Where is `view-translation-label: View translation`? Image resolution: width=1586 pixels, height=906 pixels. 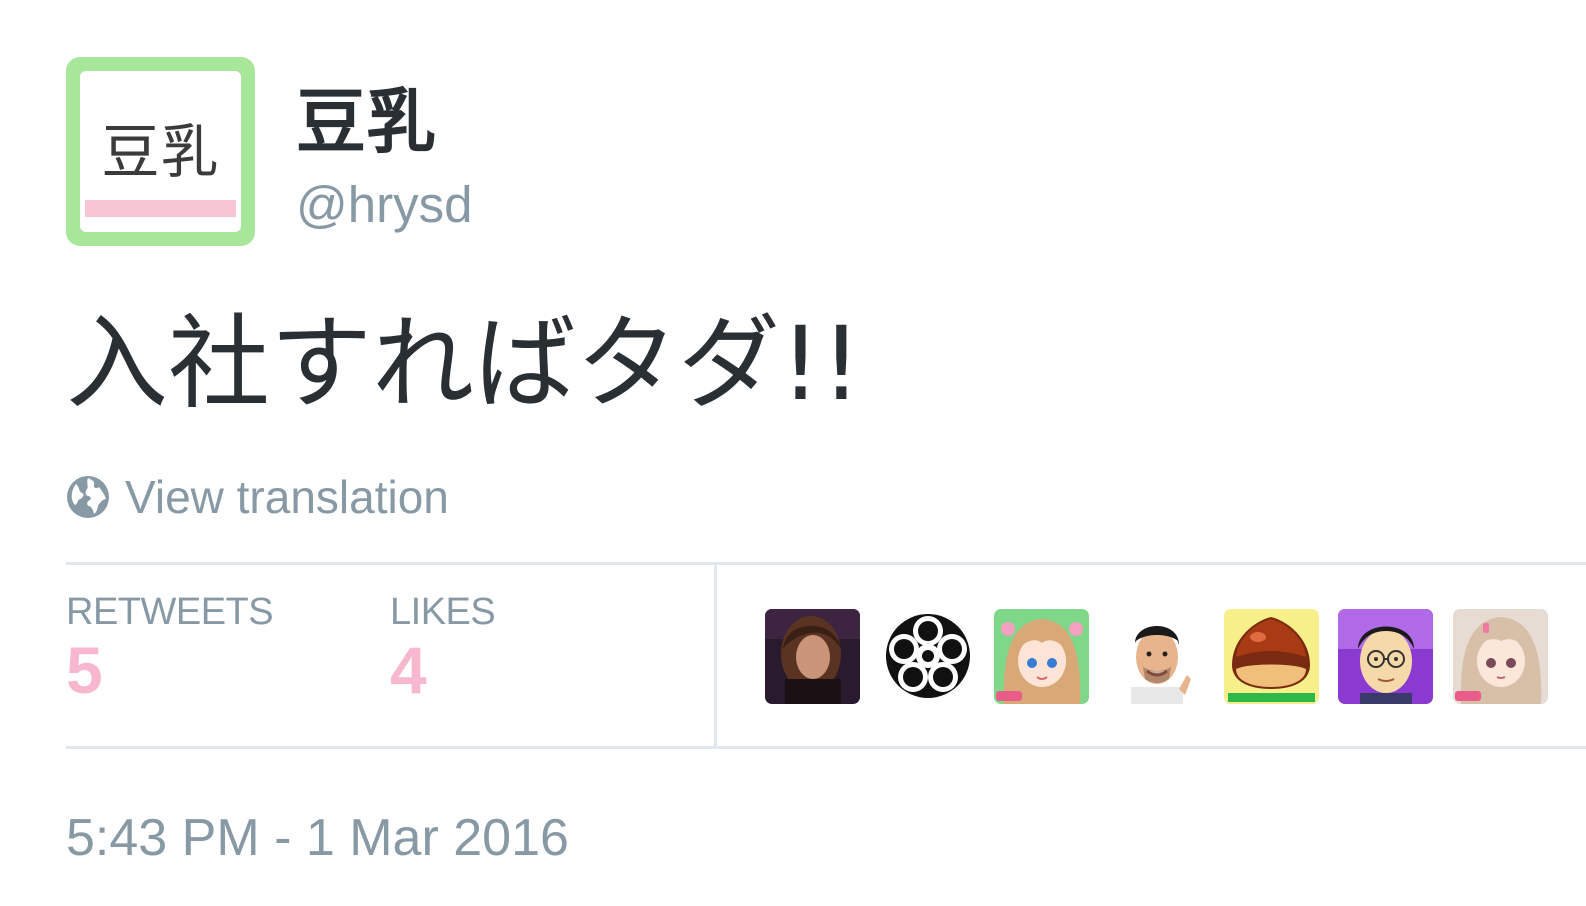
view-translation-label: View translation is located at coordinates (287, 497).